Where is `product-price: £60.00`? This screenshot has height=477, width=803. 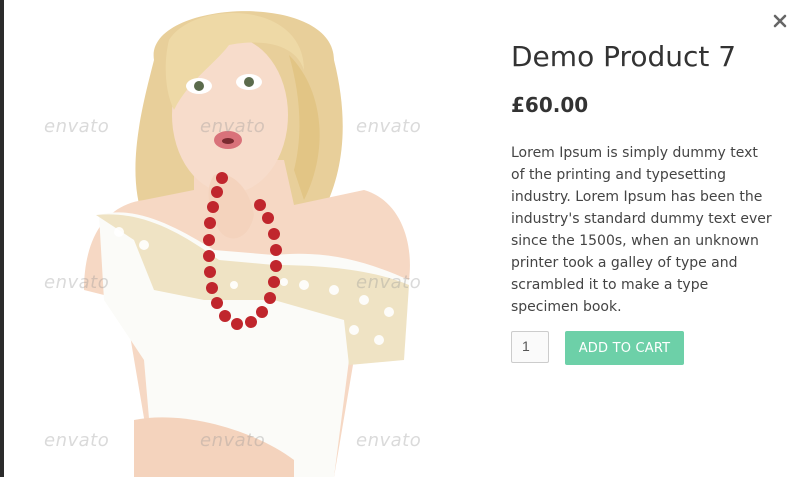 product-price: £60.00 is located at coordinates (550, 105).